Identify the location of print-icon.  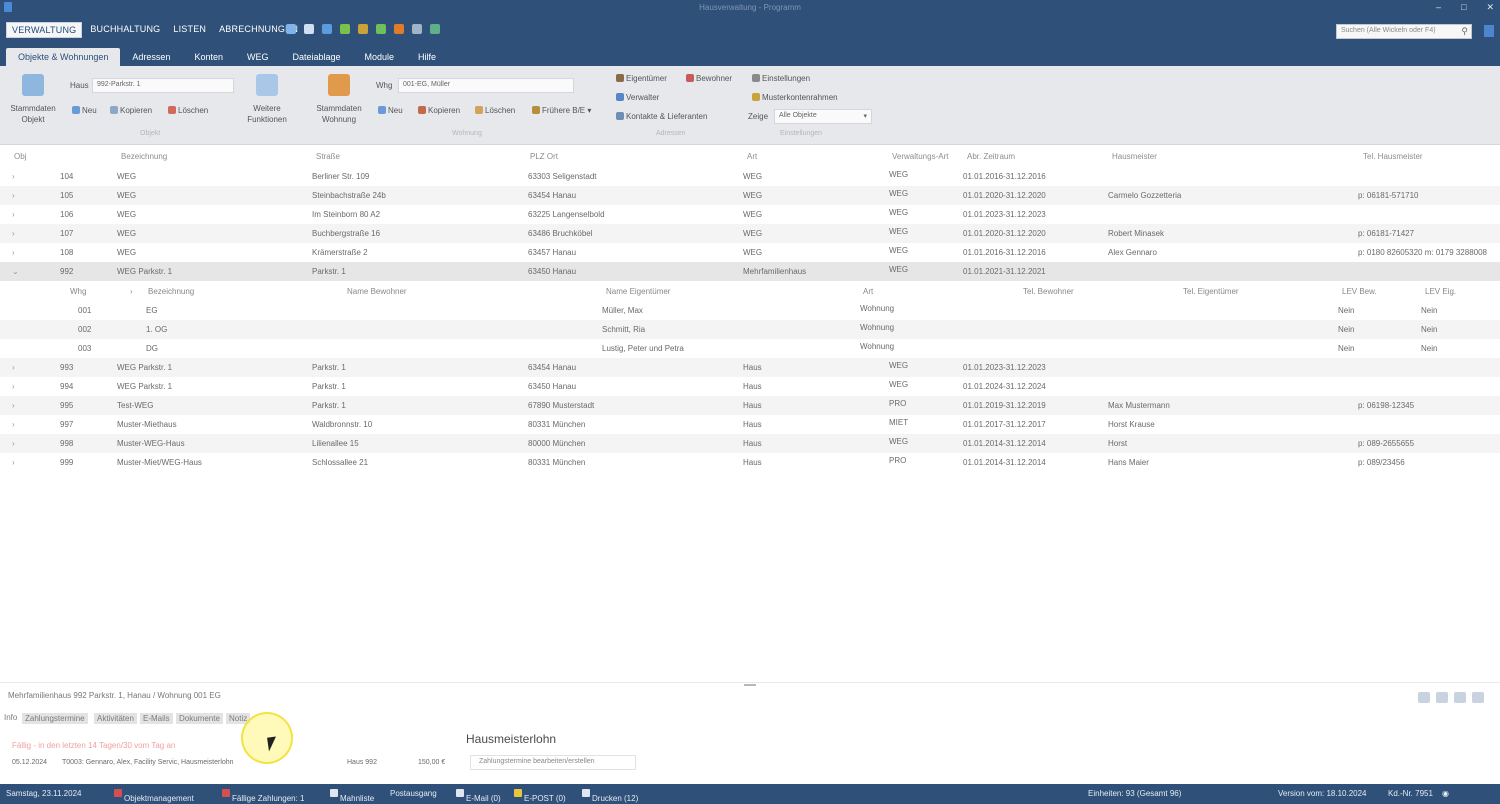
(1442, 697).